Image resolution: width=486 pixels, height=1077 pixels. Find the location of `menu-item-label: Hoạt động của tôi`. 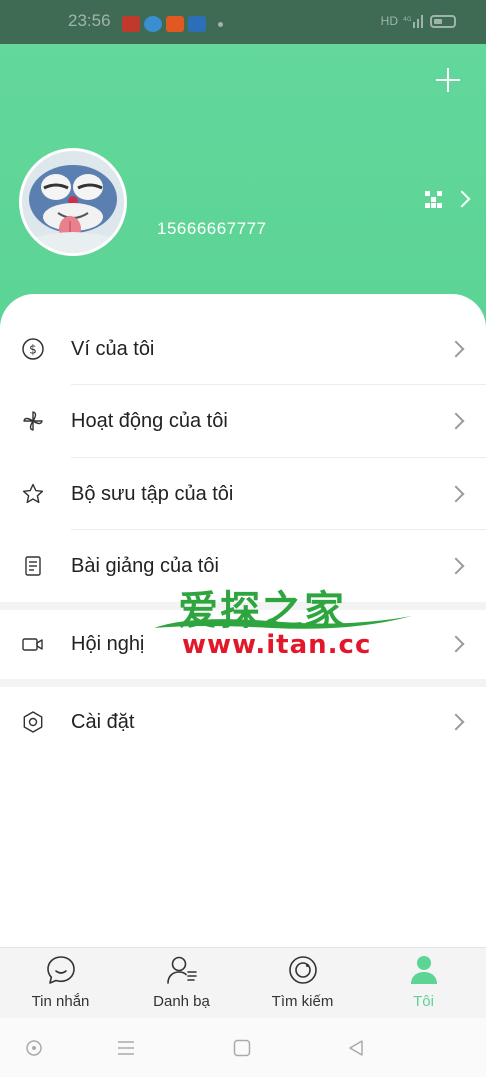

menu-item-label: Hoạt động của tôi is located at coordinates (149, 420).